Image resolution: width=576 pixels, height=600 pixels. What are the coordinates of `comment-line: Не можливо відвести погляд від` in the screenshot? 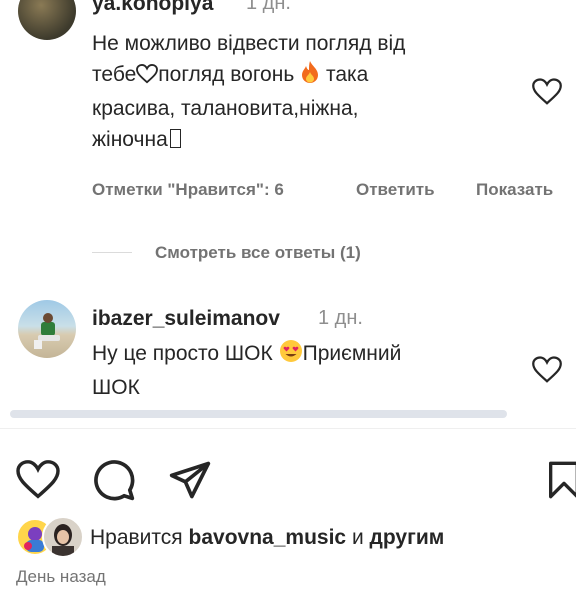 It's located at (249, 43).